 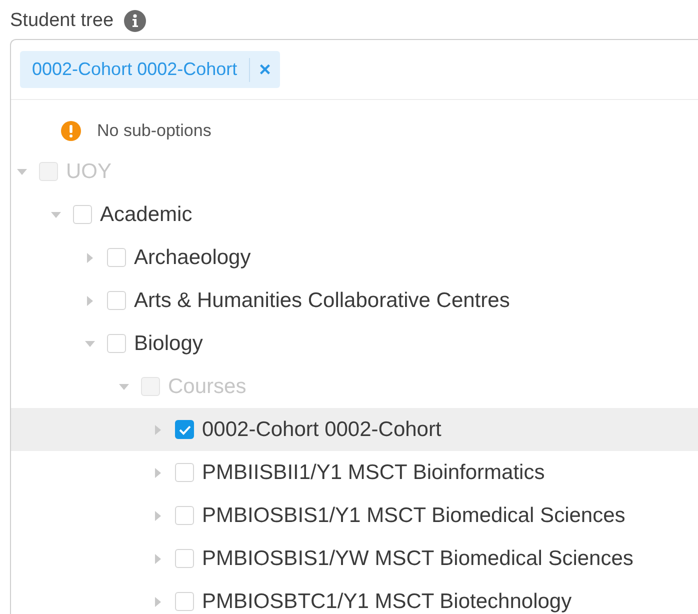 I want to click on info-icon, so click(x=135, y=21).